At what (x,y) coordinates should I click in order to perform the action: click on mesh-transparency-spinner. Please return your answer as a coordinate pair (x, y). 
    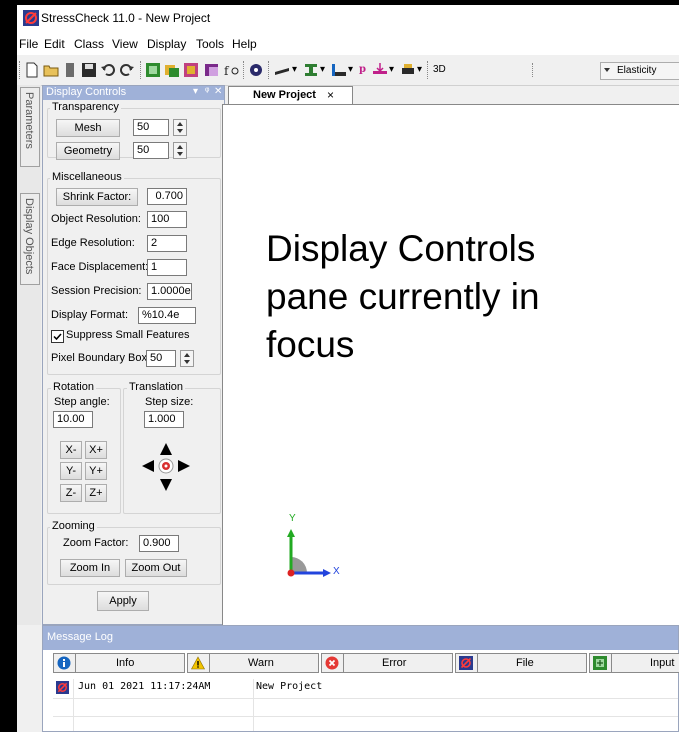
    Looking at the image, I should click on (180, 127).